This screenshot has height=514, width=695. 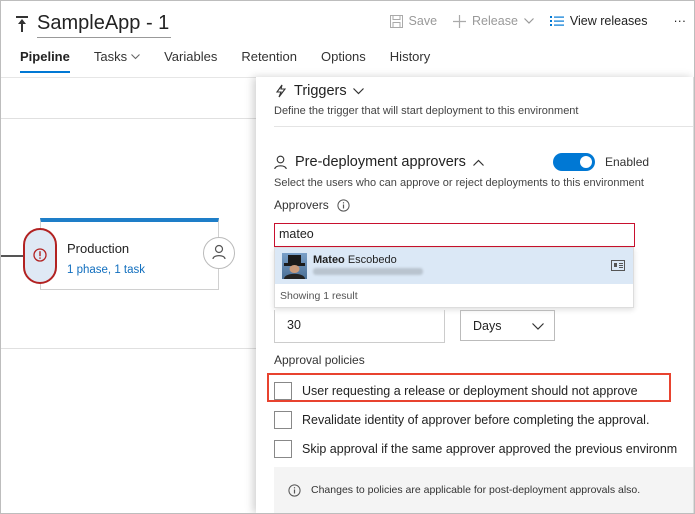 I want to click on more-icon: ···, so click(x=680, y=21).